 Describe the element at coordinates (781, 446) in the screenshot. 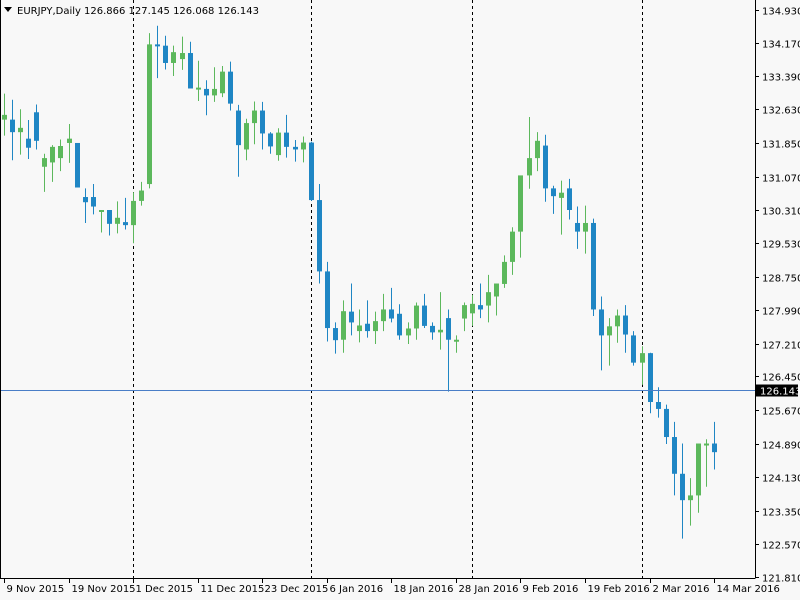

I see `price-tick-label: 124.890` at that location.